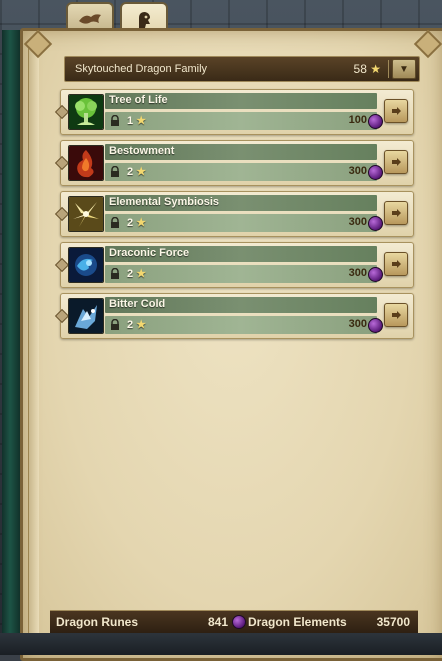 This screenshot has width=442, height=661. I want to click on dragon-elements-value: 35700, so click(393, 622).